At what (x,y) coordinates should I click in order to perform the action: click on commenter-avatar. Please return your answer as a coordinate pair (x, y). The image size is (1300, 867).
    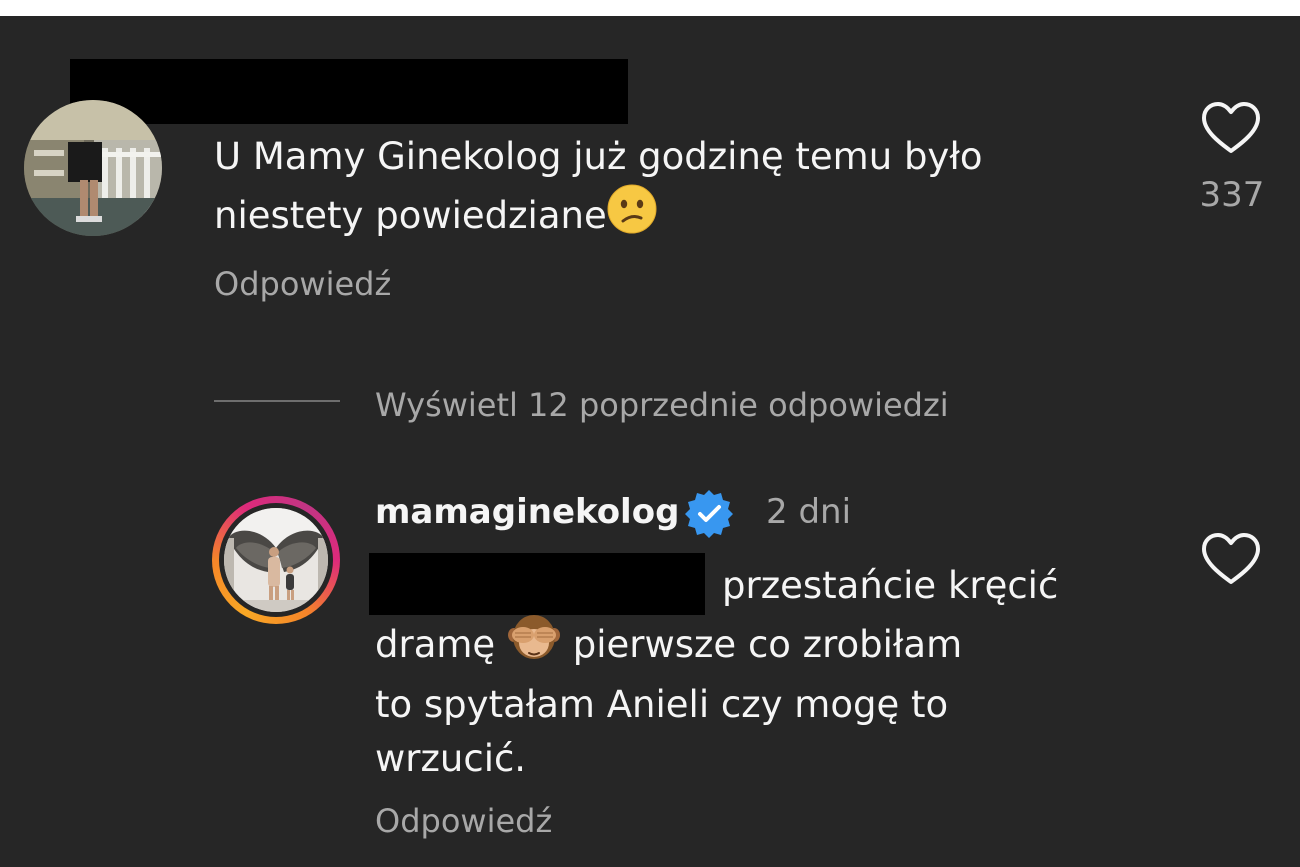
    Looking at the image, I should click on (93, 168).